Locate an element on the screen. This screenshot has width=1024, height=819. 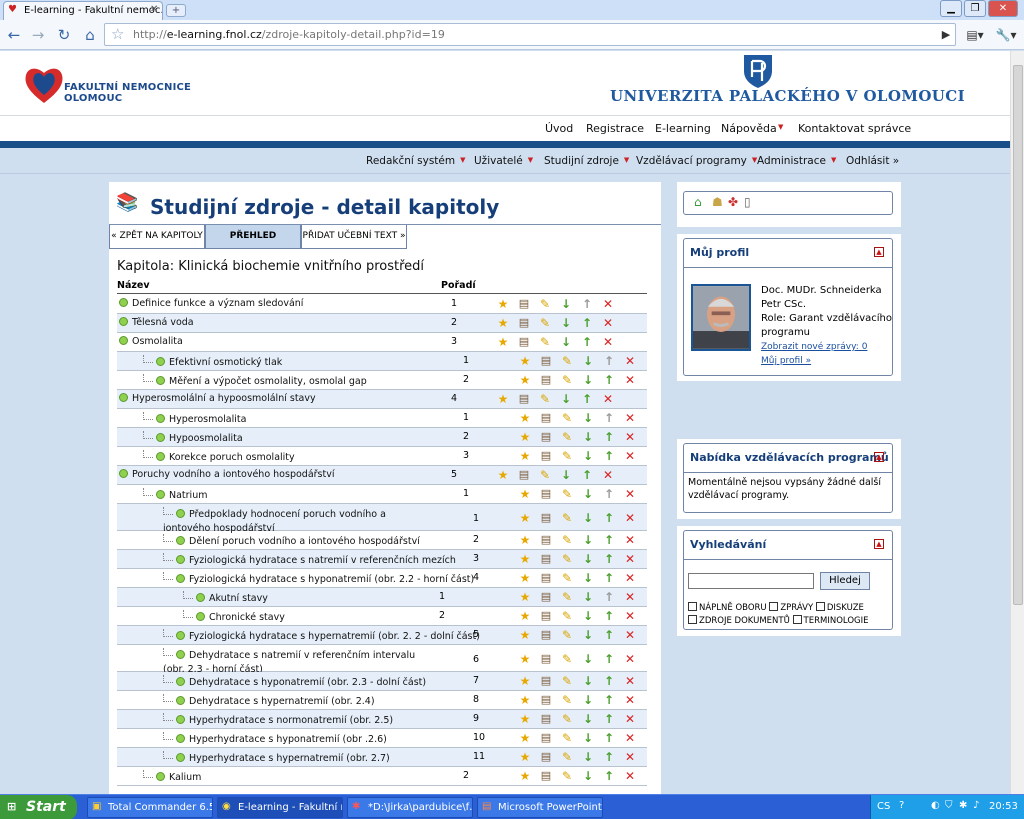
row-title: Hypoosmolalita is located at coordinates (206, 438).